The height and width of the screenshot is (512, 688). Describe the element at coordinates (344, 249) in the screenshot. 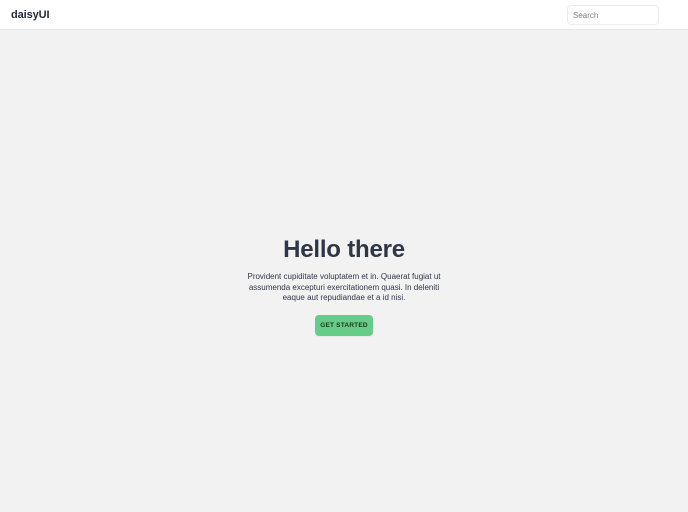

I see `hero-title: Hello there` at that location.